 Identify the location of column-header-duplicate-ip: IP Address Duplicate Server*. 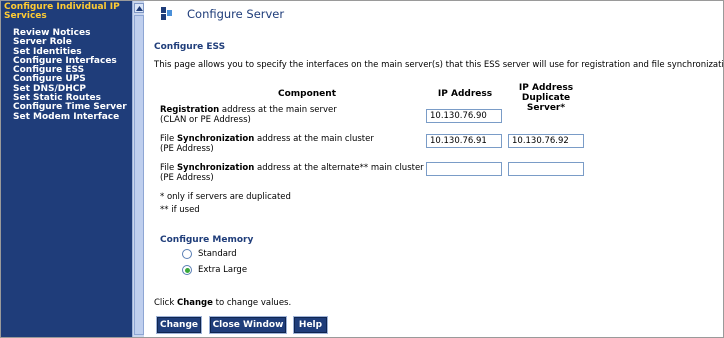
(546, 98).